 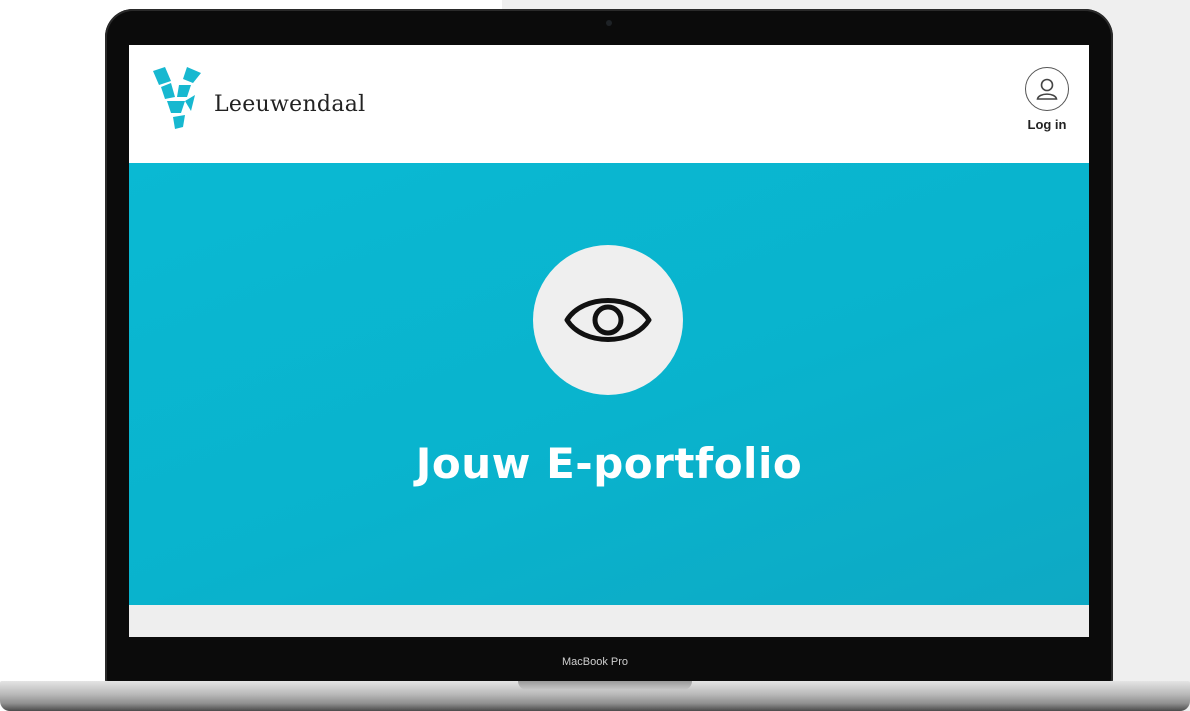 I want to click on laptop-notch, so click(x=605, y=685).